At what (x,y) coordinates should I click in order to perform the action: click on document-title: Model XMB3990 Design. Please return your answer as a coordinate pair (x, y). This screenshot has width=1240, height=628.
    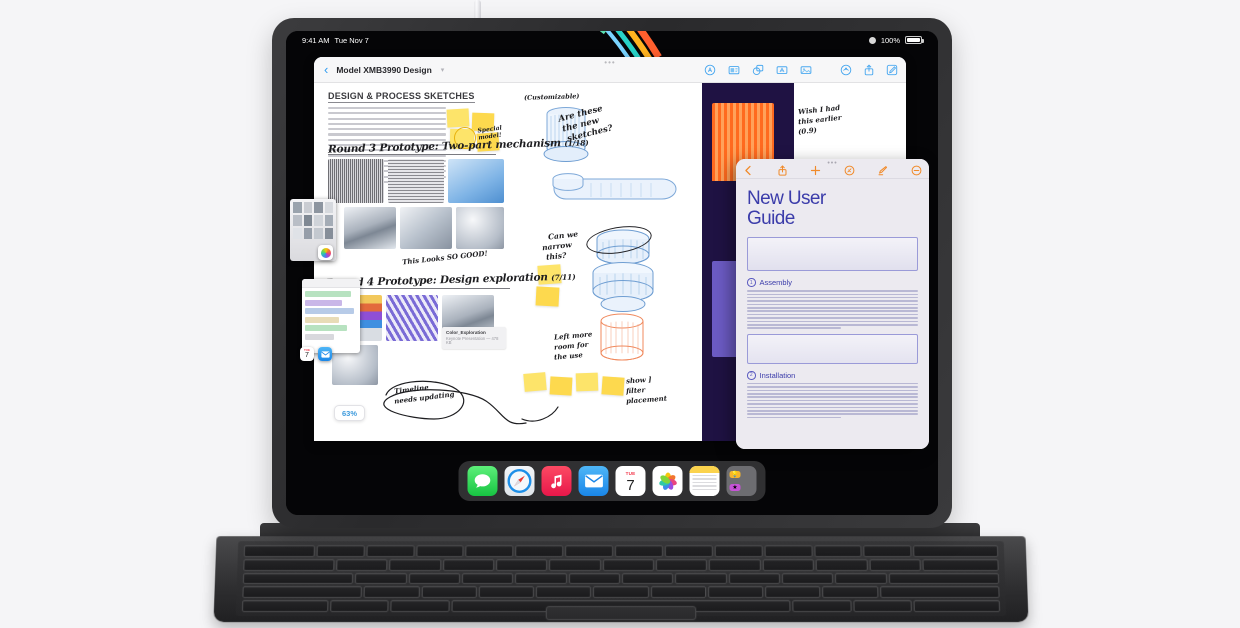
    Looking at the image, I should click on (383, 70).